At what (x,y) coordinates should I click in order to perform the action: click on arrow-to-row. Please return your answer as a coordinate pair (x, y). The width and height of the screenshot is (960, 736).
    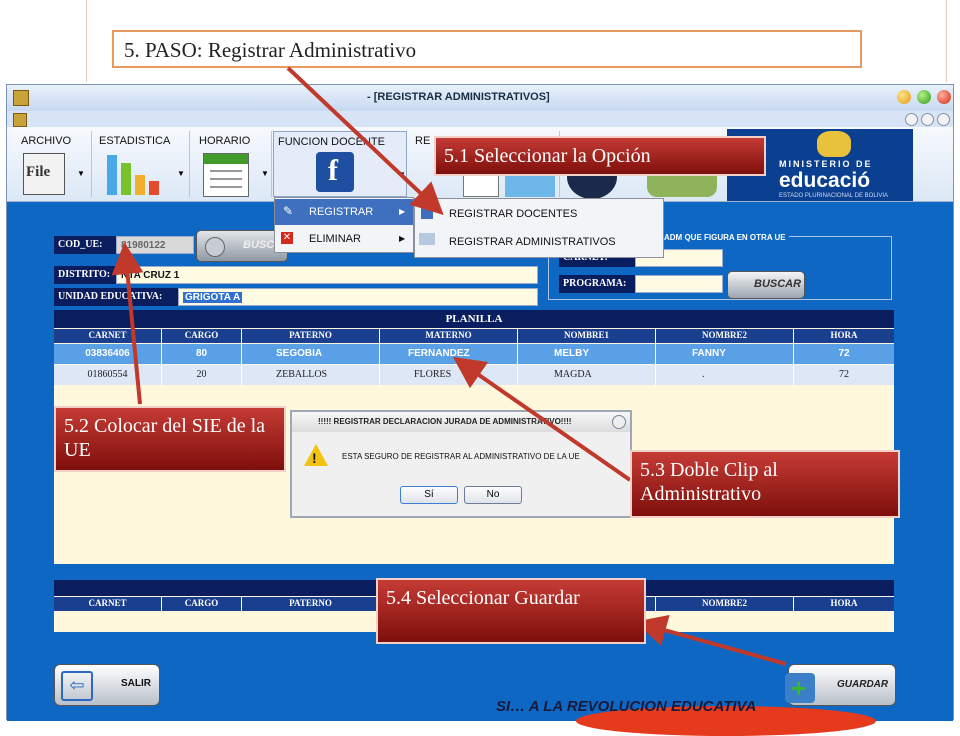
    Looking at the image, I should click on (542, 419).